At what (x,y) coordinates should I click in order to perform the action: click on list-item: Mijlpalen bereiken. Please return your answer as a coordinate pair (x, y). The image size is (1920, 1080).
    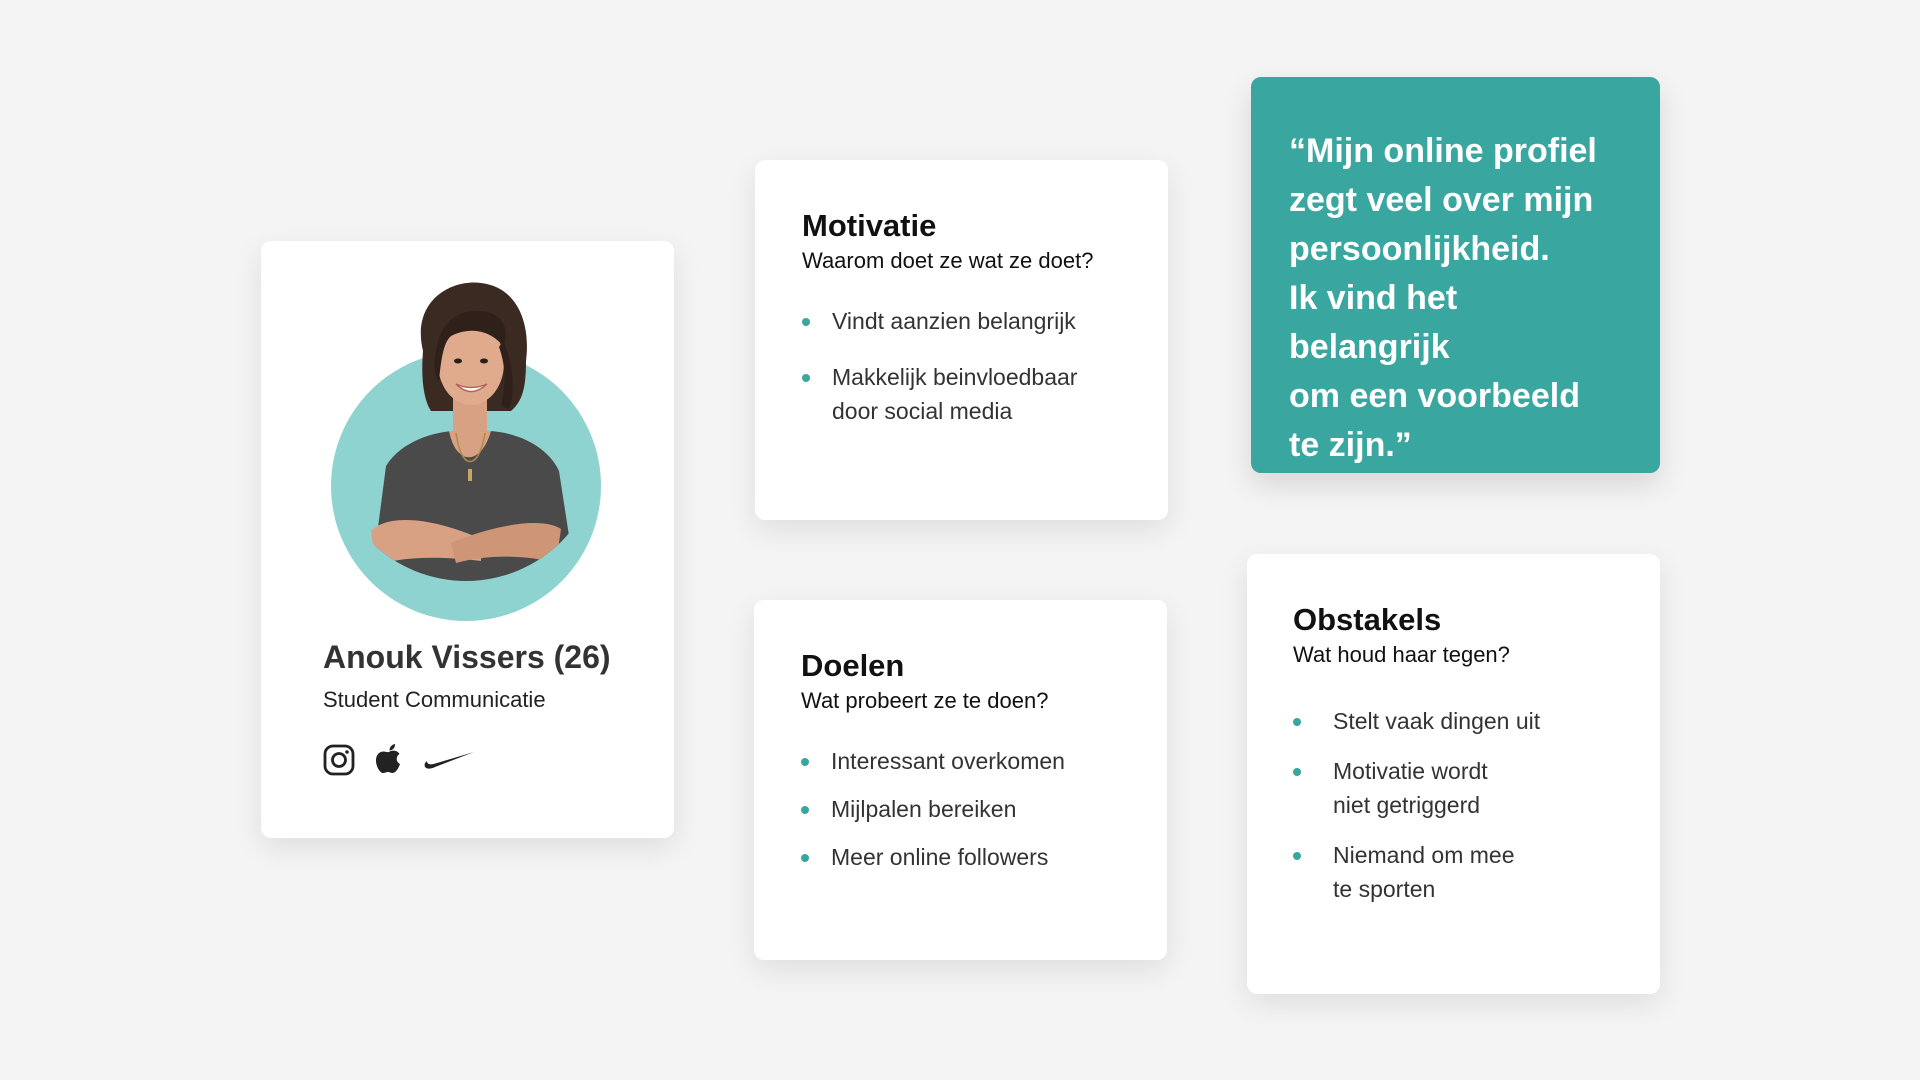
    Looking at the image, I should click on (960, 809).